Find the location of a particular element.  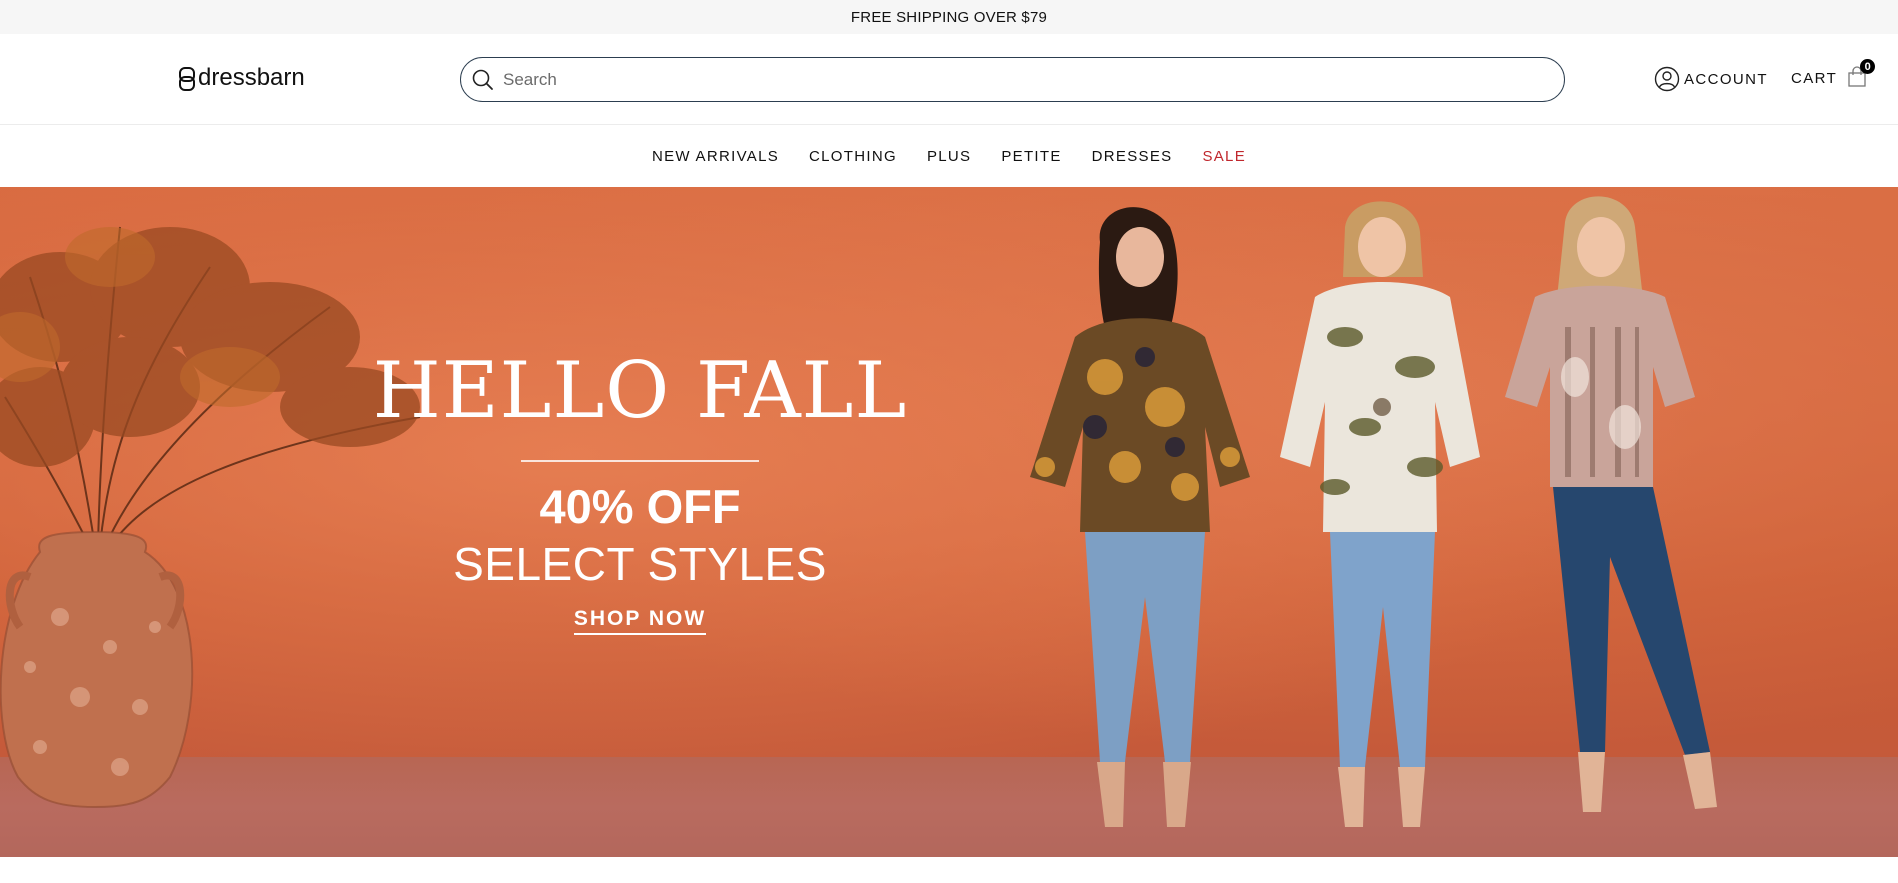

shopping-bag-icon: 0 is located at coordinates (1861, 74).